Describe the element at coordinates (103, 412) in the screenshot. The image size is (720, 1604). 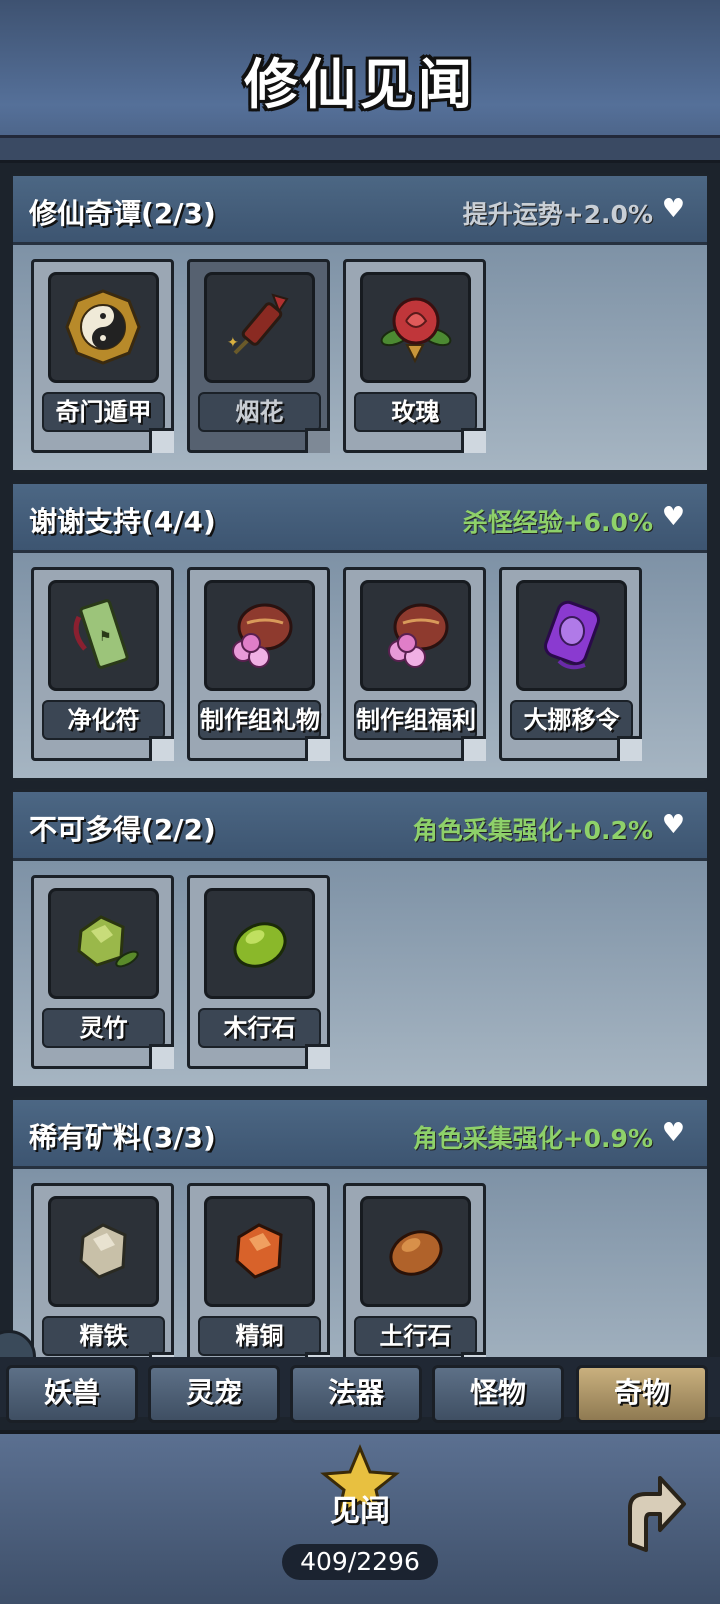
I see `item-label: 奇门遁甲` at that location.